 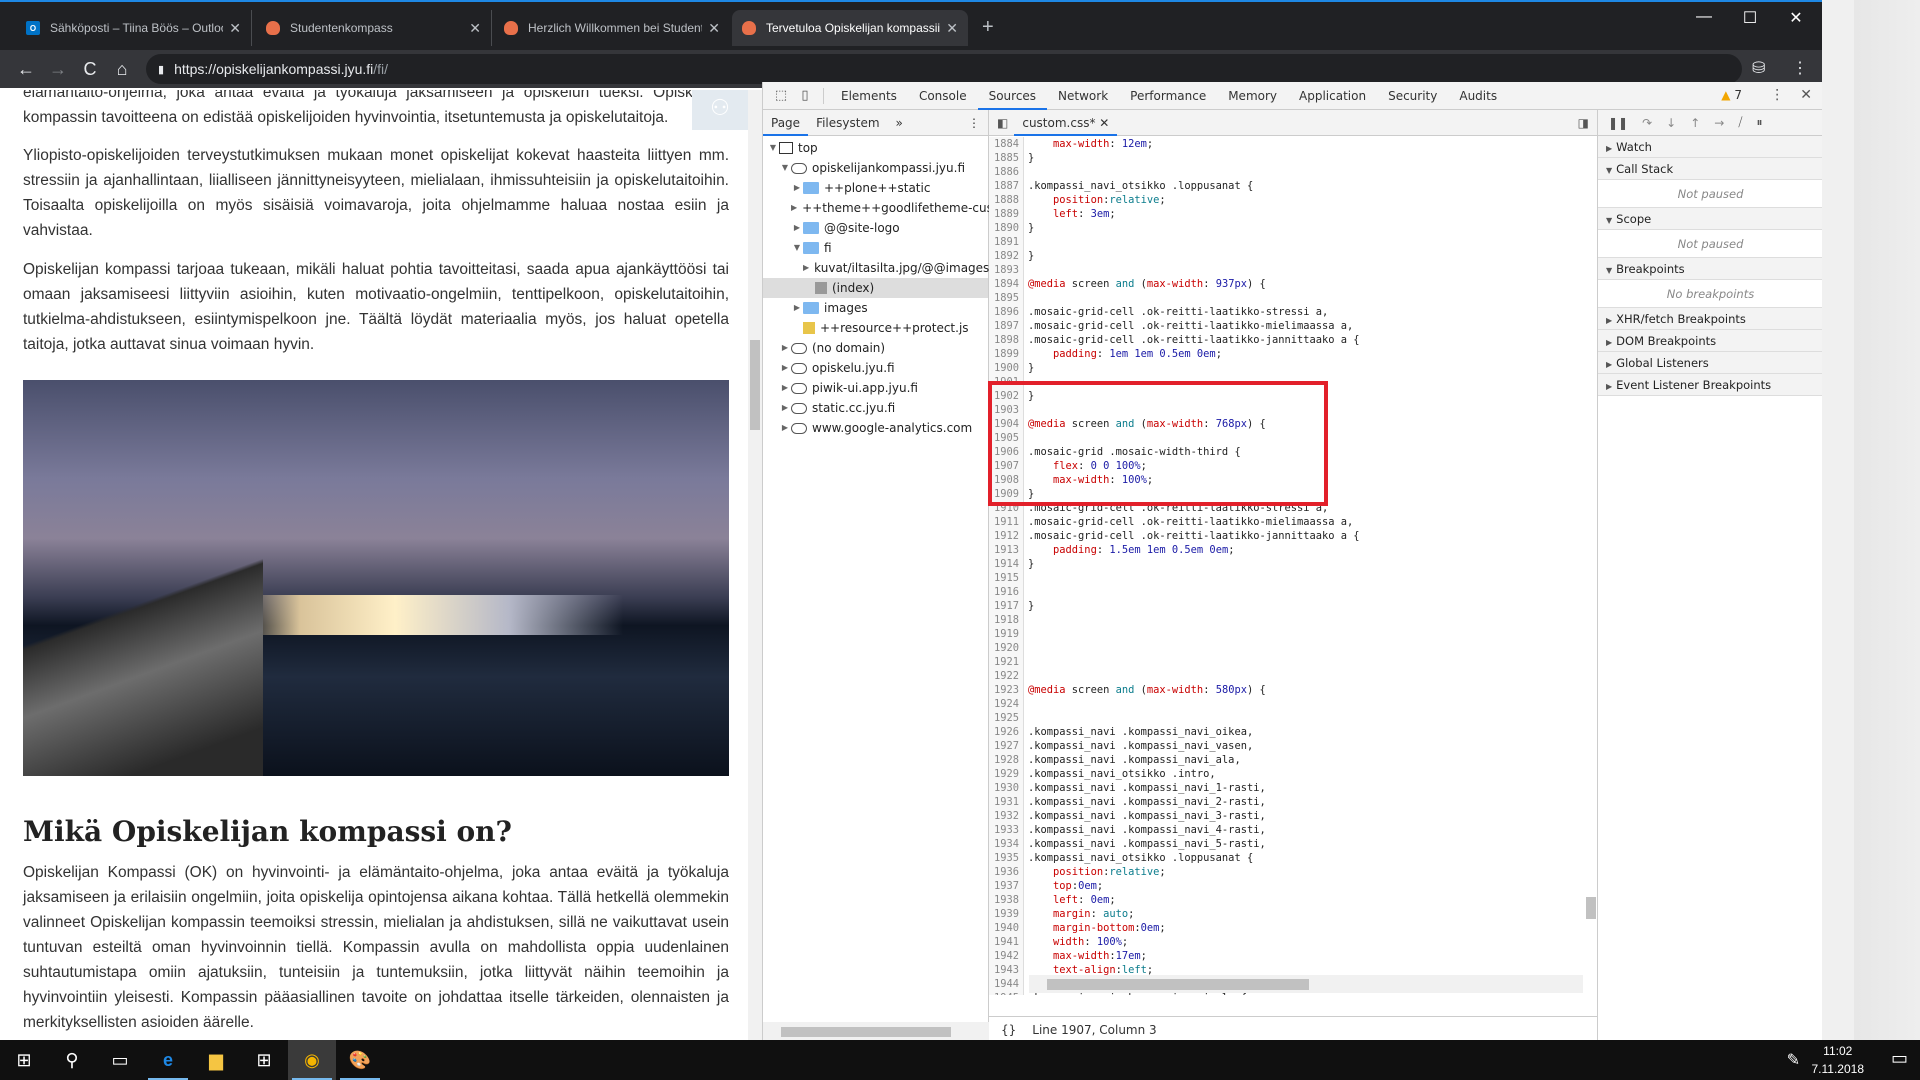 I want to click on line-number: 1935, so click(x=1006, y=858).